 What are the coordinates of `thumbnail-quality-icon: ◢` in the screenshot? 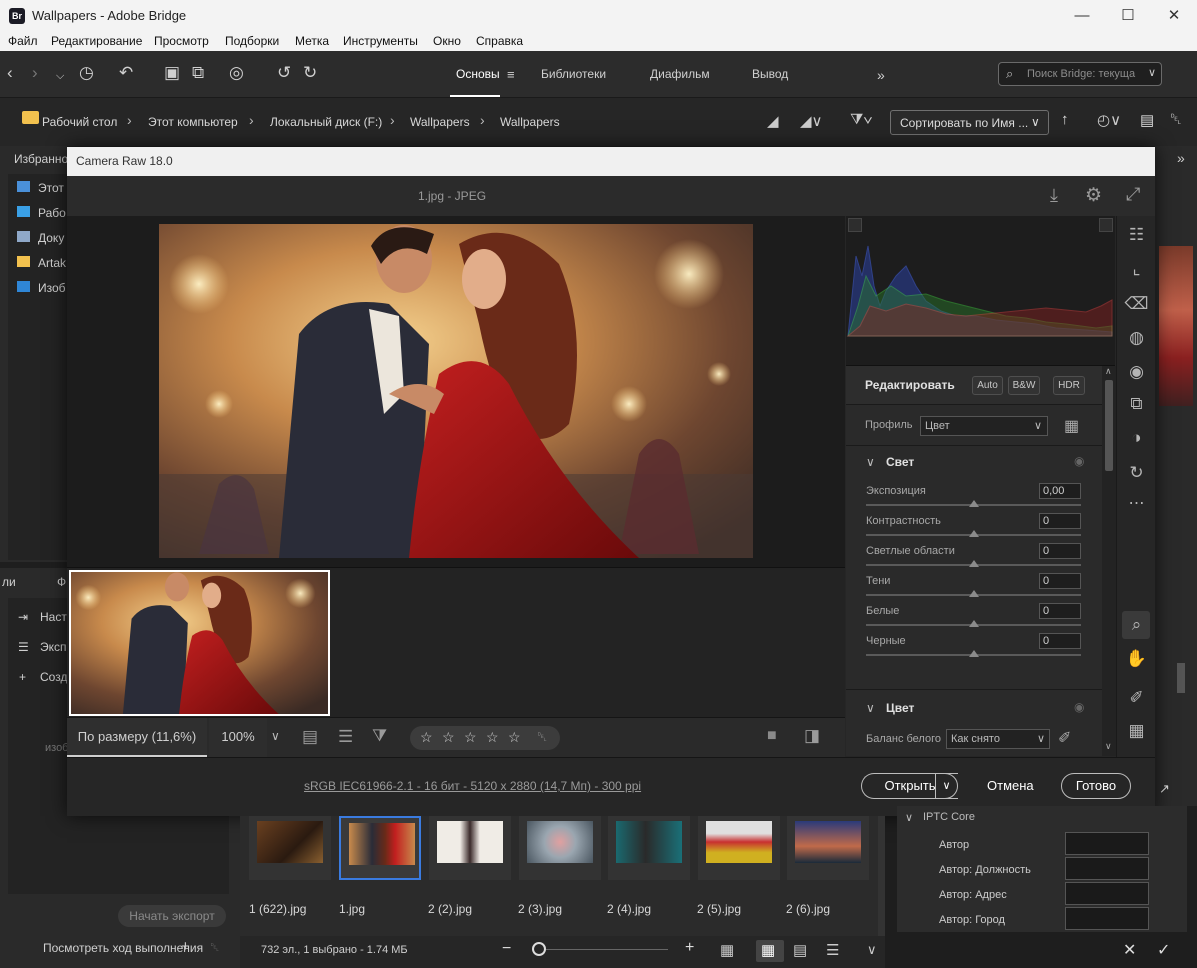 It's located at (773, 121).